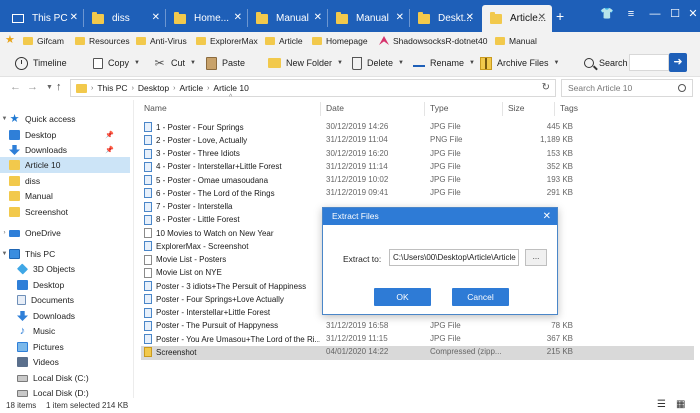 This screenshot has height=413, width=700. I want to click on sidebar-item-this-pc: ▼ This PC, so click(65, 254).